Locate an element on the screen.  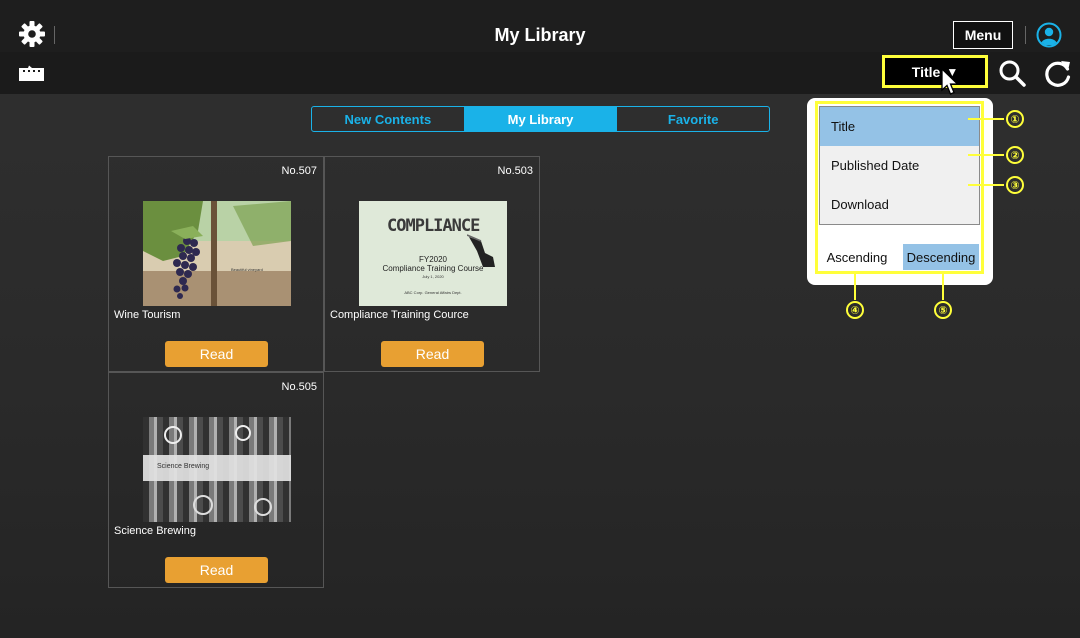
sort-option-title: Title is located at coordinates (899, 126).